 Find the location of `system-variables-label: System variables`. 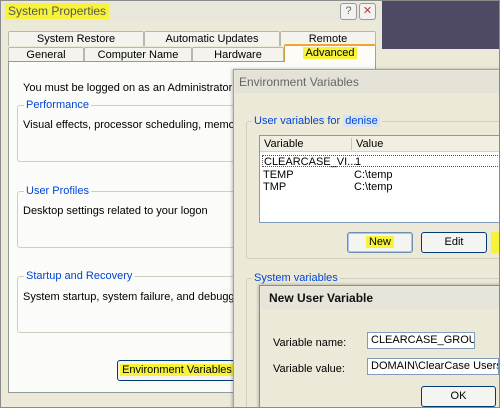

system-variables-label: System variables is located at coordinates (296, 278).